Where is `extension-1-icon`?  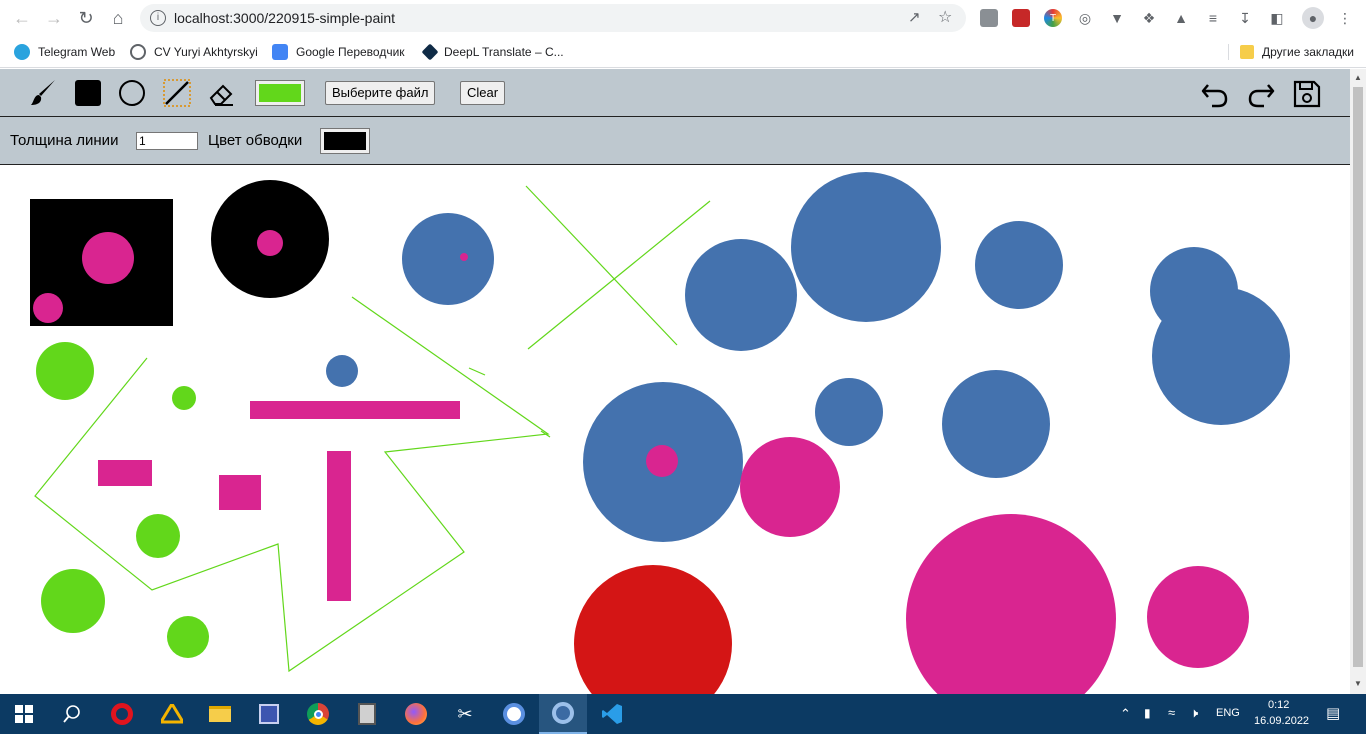 extension-1-icon is located at coordinates (989, 18).